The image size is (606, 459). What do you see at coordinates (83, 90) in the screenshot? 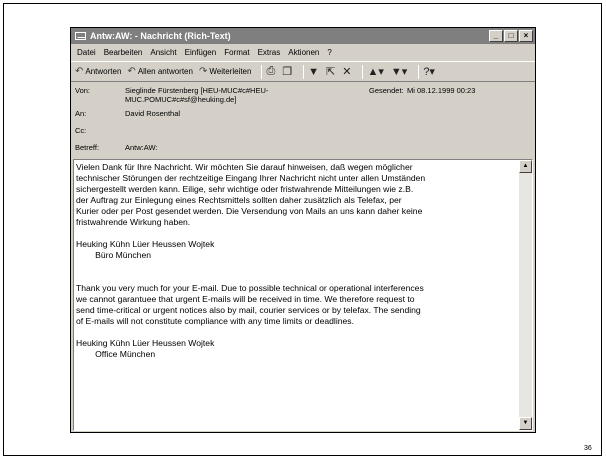
I see `from-label: Von:` at bounding box center [83, 90].